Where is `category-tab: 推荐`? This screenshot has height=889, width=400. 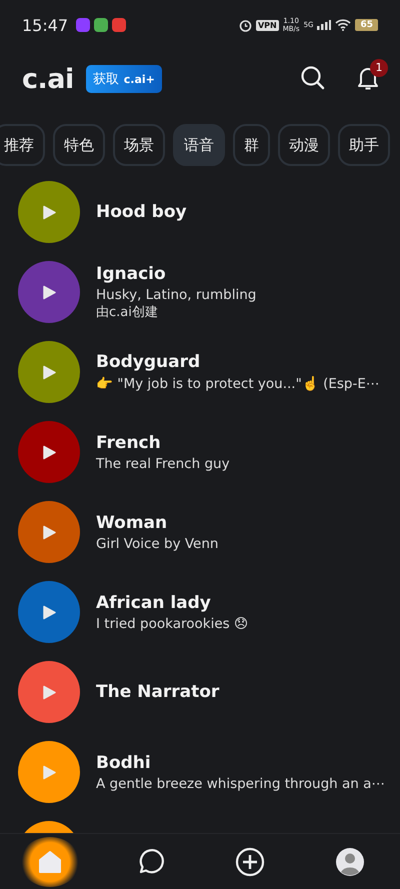
category-tab: 推荐 is located at coordinates (22, 145).